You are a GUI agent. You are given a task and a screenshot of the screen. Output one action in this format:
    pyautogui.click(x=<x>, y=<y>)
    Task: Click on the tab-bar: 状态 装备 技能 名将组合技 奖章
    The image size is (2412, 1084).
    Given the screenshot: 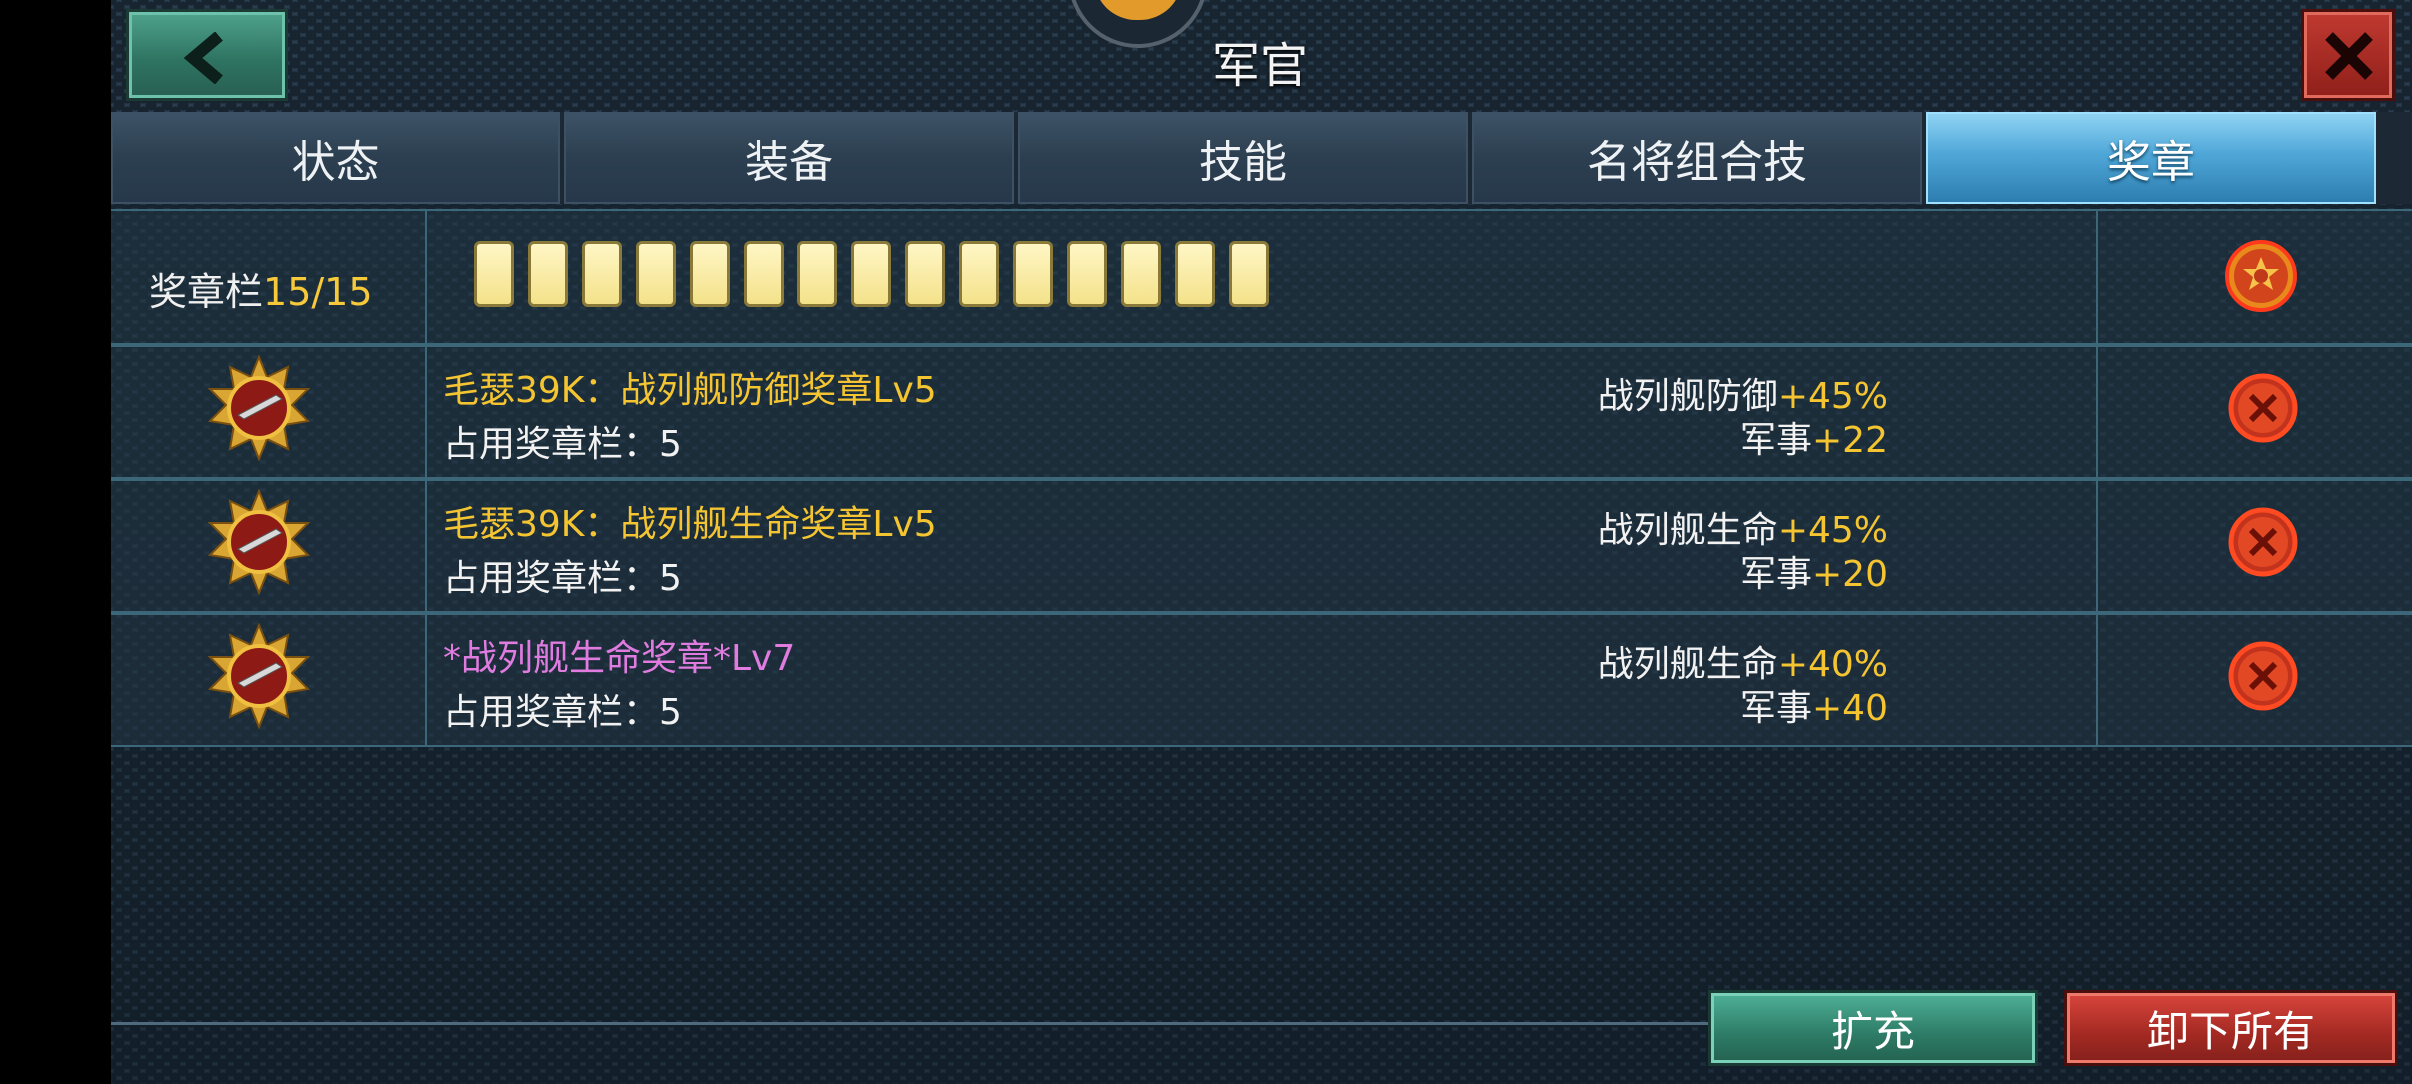 What is the action you would take?
    pyautogui.click(x=1261, y=158)
    